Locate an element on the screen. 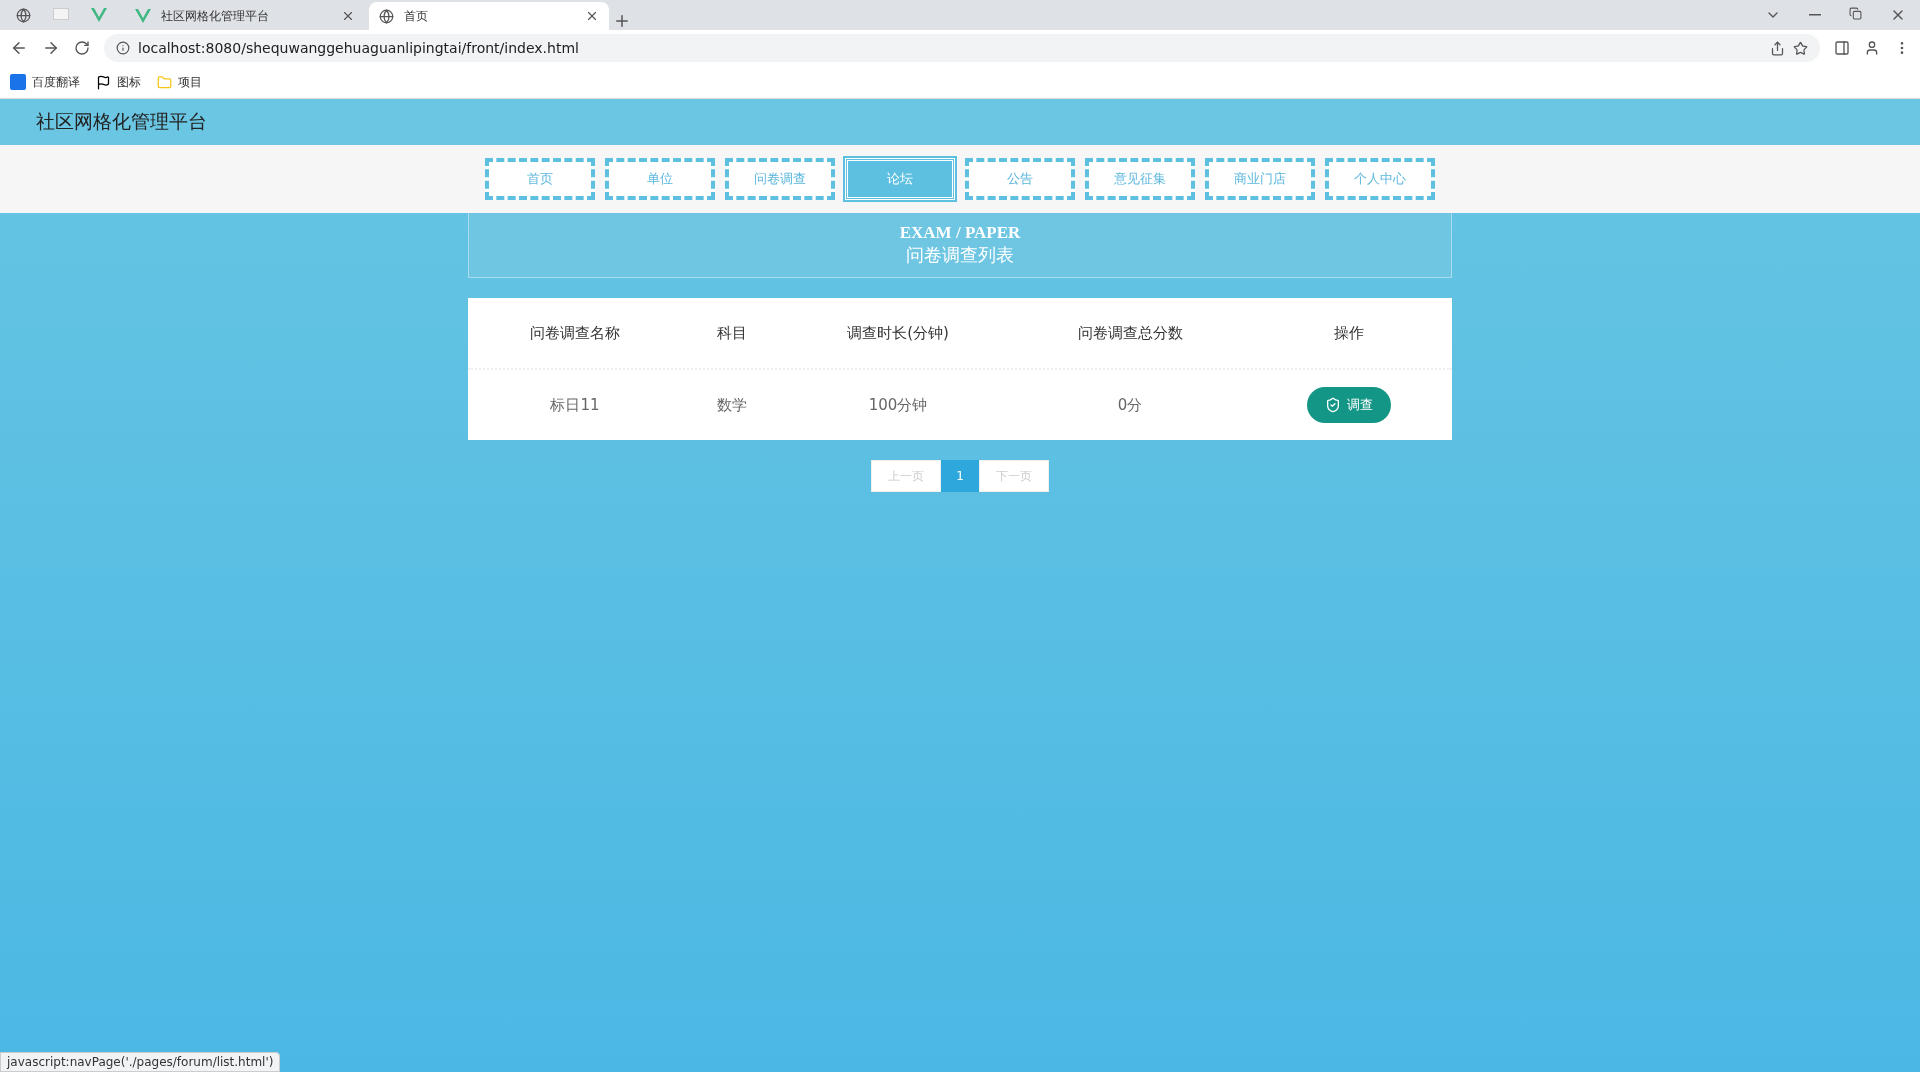 Image resolution: width=1920 pixels, height=1072 pixels. nav-link: 商业门店 is located at coordinates (1260, 179).